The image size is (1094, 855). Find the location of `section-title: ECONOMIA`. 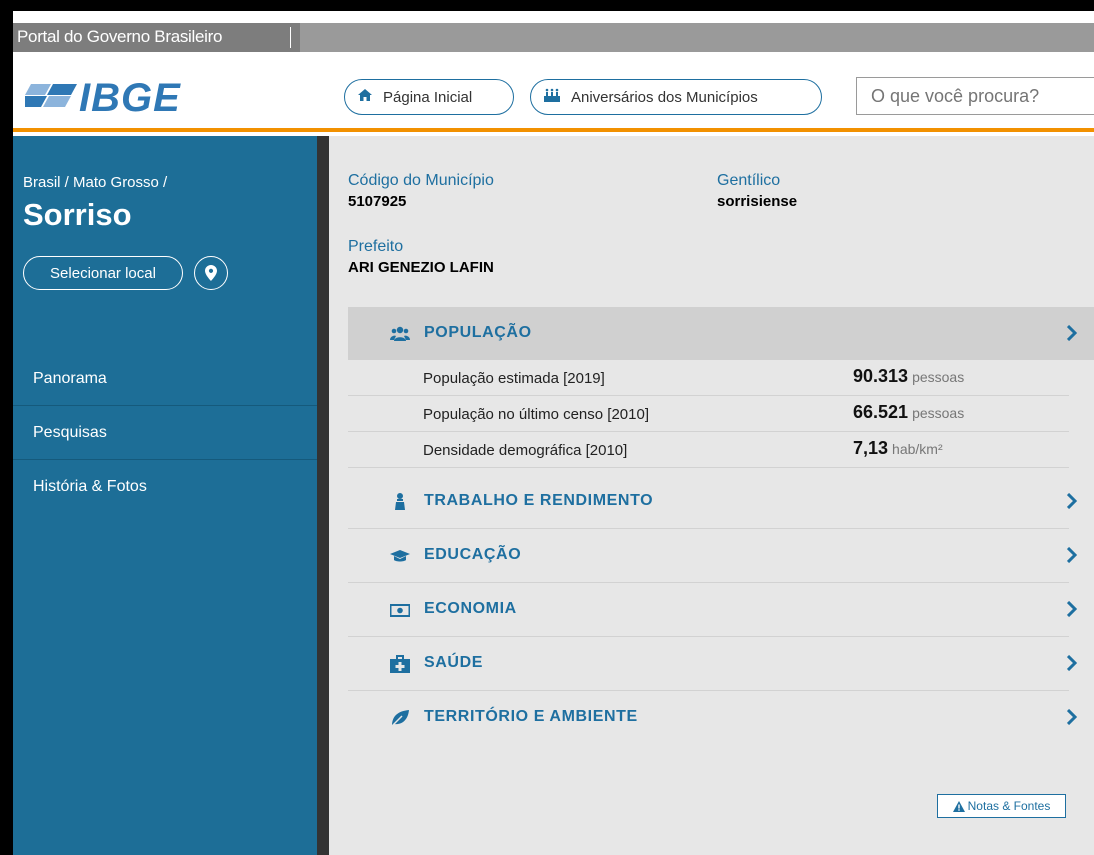

section-title: ECONOMIA is located at coordinates (470, 608).